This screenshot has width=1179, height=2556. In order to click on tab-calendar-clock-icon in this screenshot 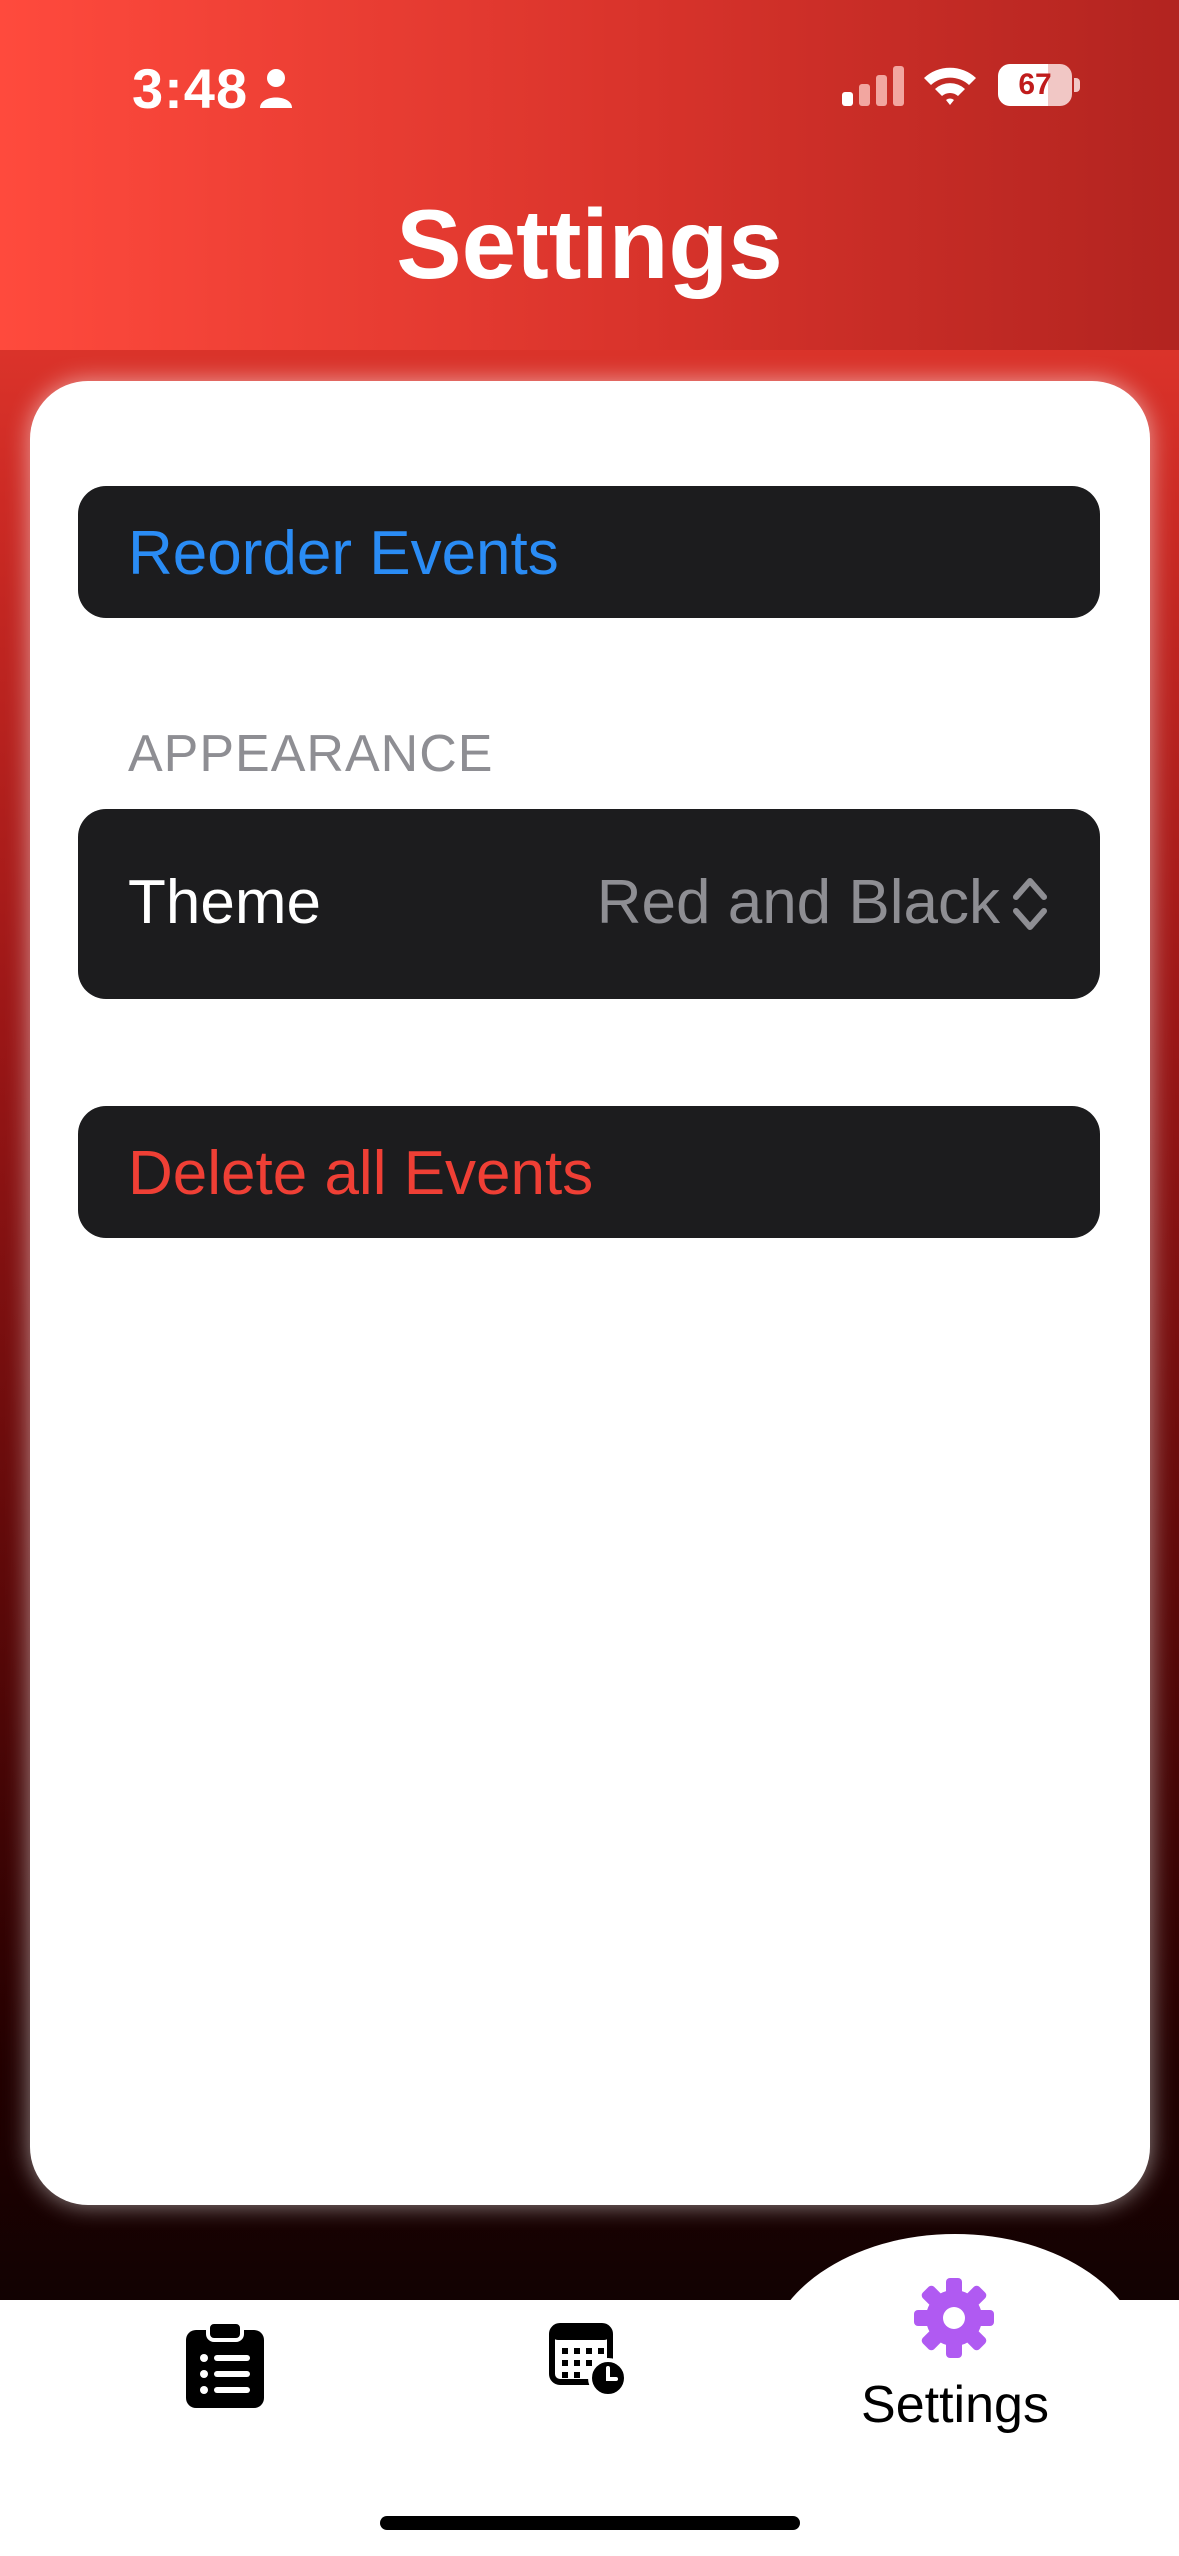, I will do `click(588, 2358)`.